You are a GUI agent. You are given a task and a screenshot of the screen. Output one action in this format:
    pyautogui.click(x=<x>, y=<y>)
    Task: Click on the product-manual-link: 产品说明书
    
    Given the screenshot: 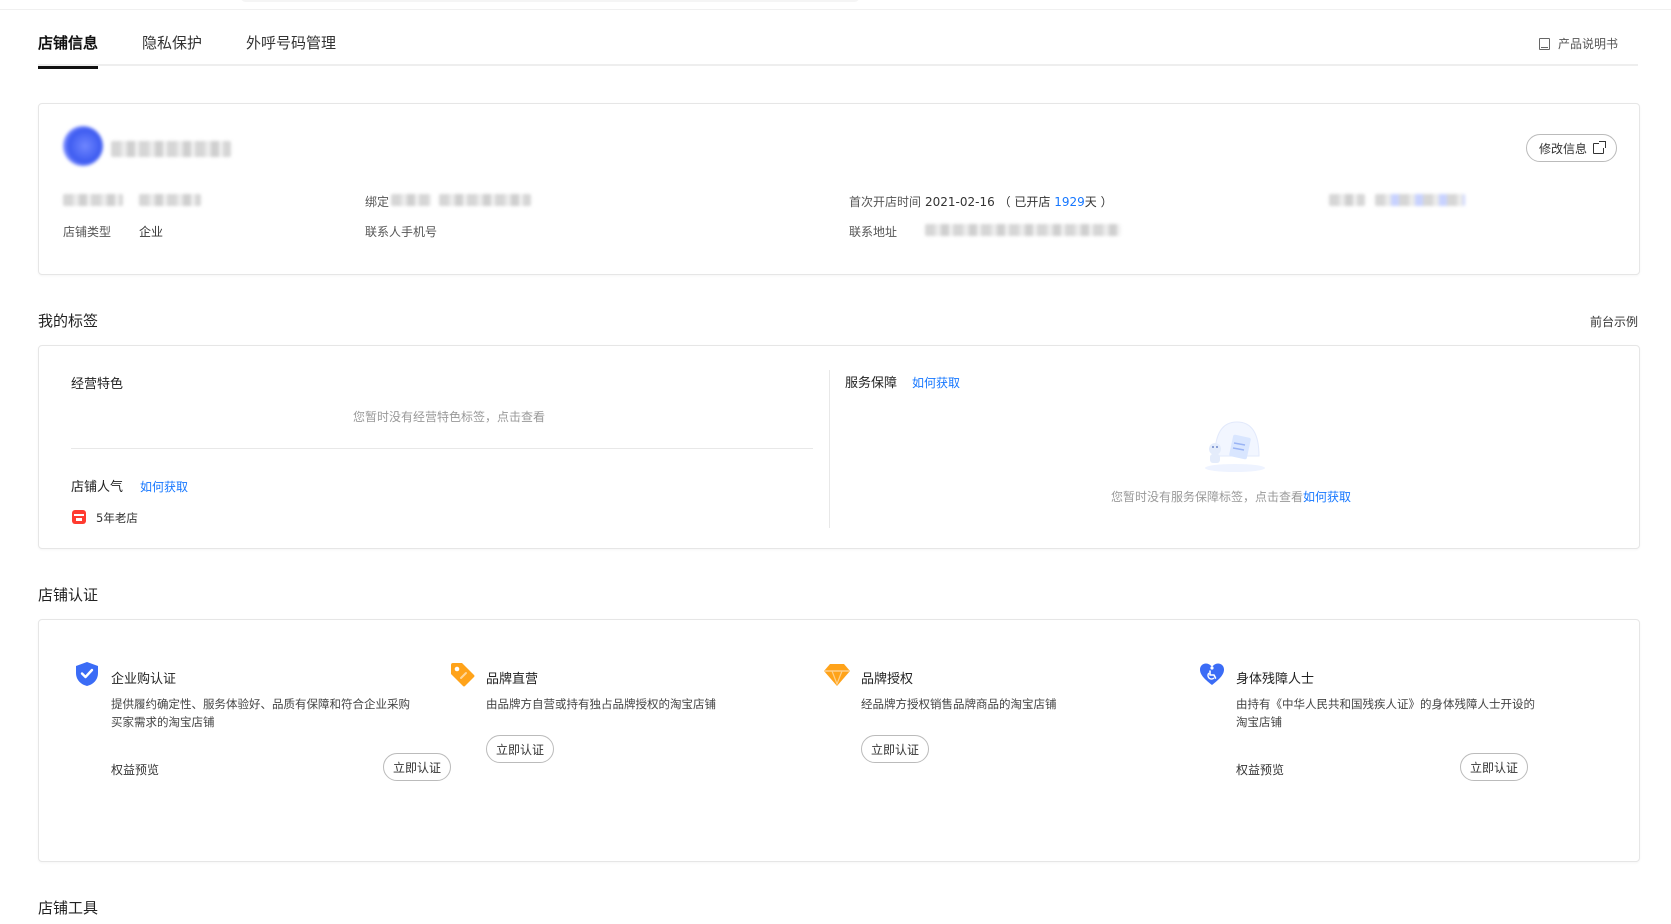 What is the action you would take?
    pyautogui.click(x=1578, y=43)
    